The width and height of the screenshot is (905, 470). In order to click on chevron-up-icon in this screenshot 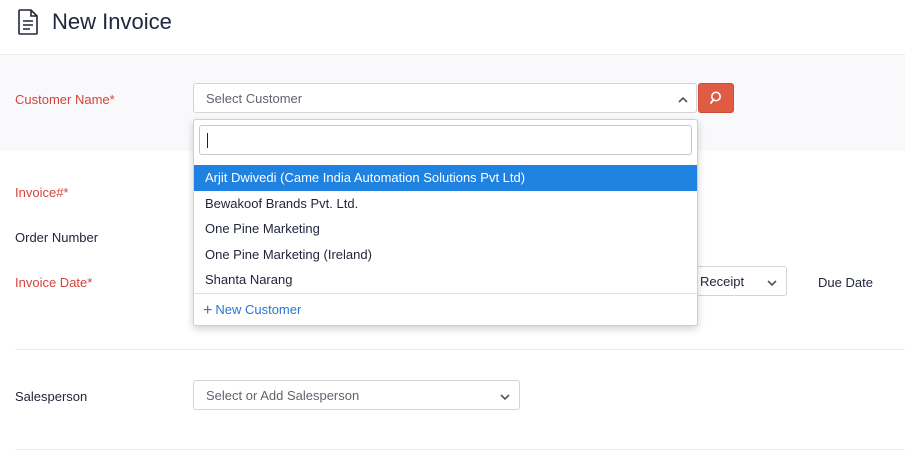, I will do `click(683, 99)`.